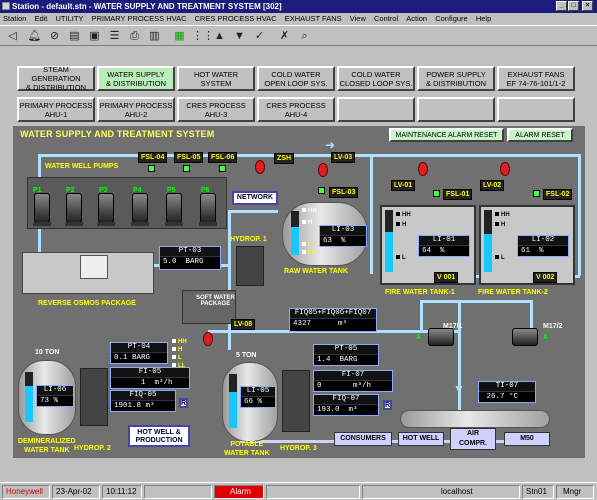 The width and height of the screenshot is (597, 500). What do you see at coordinates (216, 78) in the screenshot?
I see `nav-hot-water: HOT WATER SYSTEM` at bounding box center [216, 78].